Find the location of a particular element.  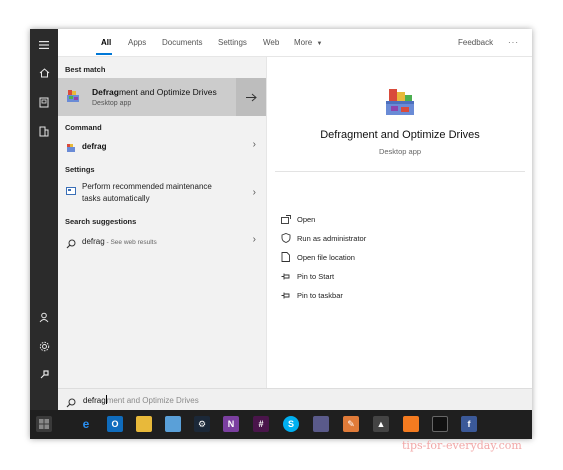

tab-apps: Apps is located at coordinates (137, 42).